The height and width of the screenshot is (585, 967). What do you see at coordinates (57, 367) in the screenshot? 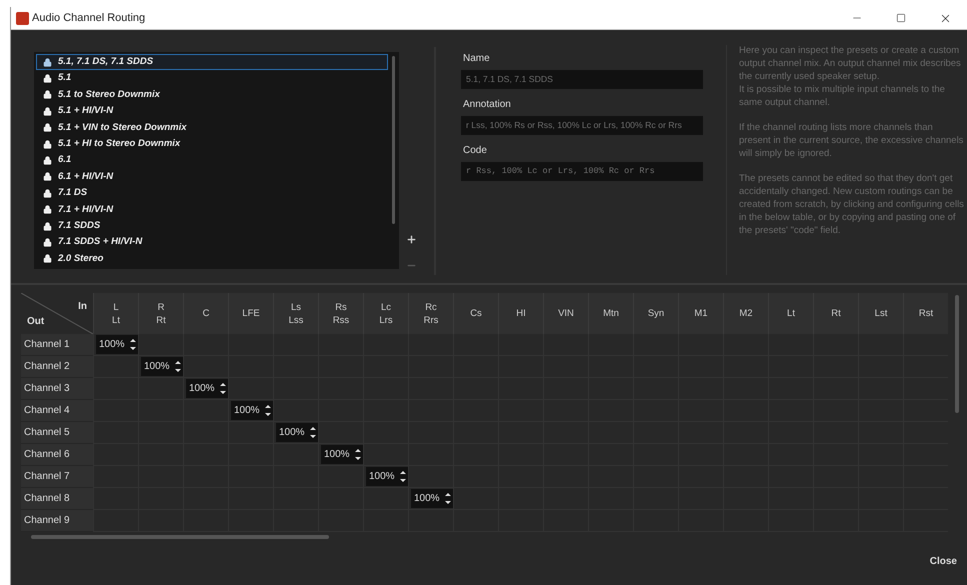
I see `row-header: Channel 2` at bounding box center [57, 367].